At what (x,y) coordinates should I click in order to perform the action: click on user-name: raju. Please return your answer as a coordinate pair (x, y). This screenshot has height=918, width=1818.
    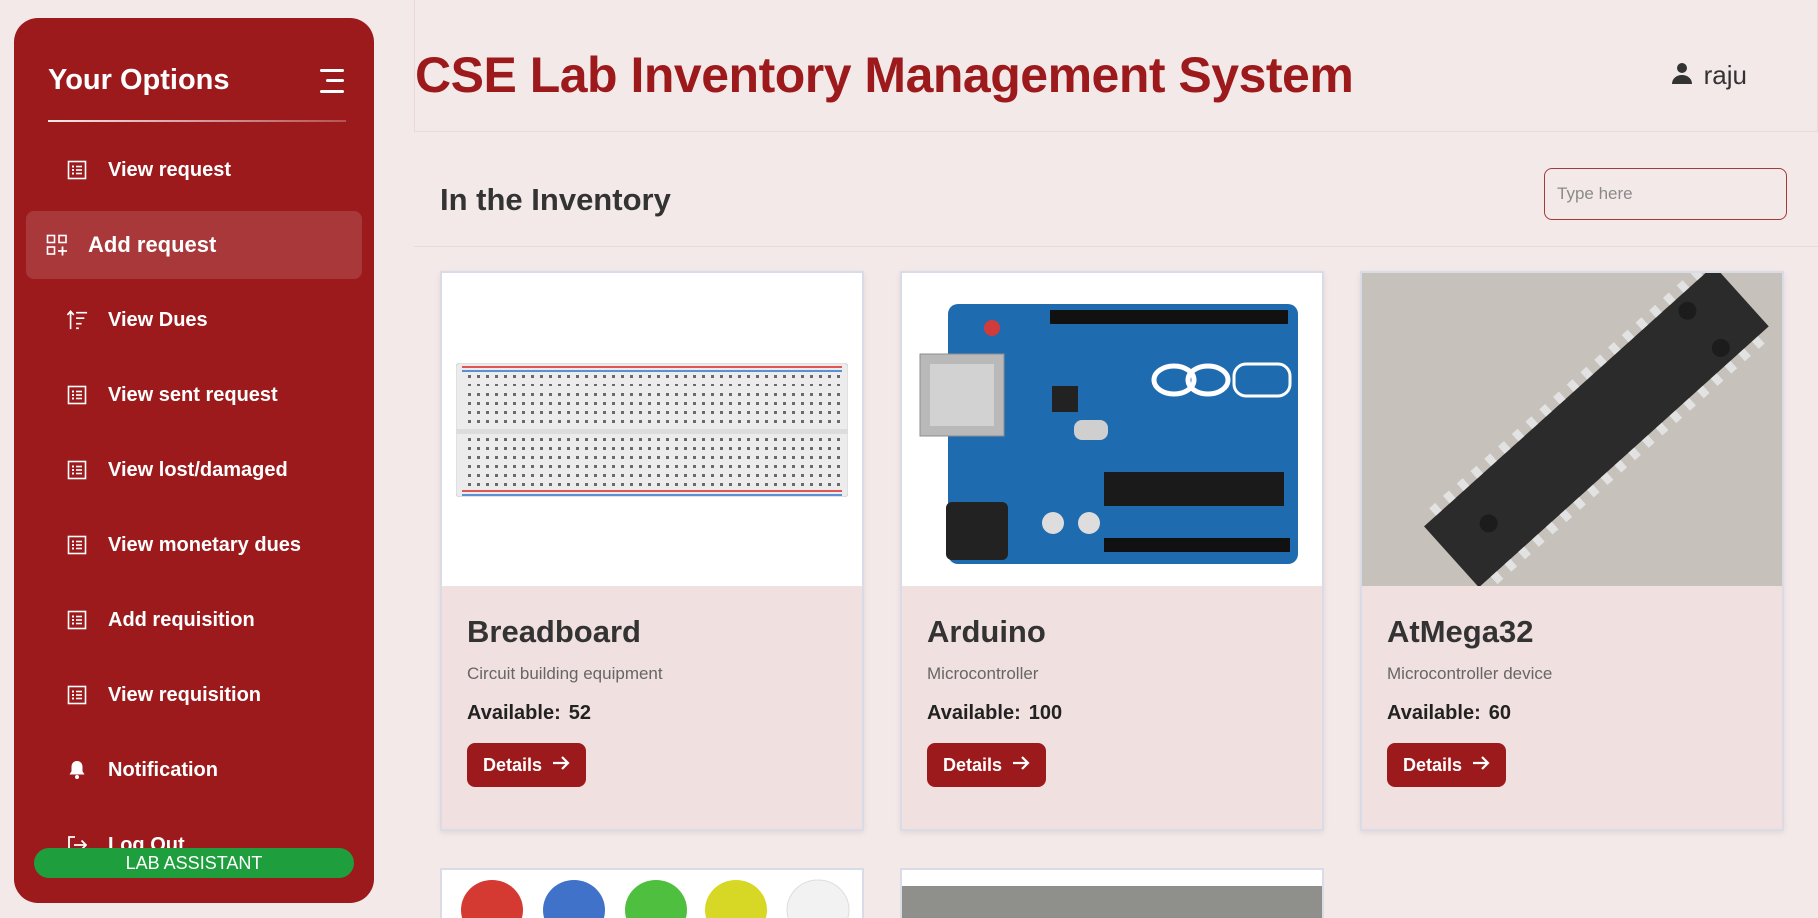
    Looking at the image, I should click on (1725, 75).